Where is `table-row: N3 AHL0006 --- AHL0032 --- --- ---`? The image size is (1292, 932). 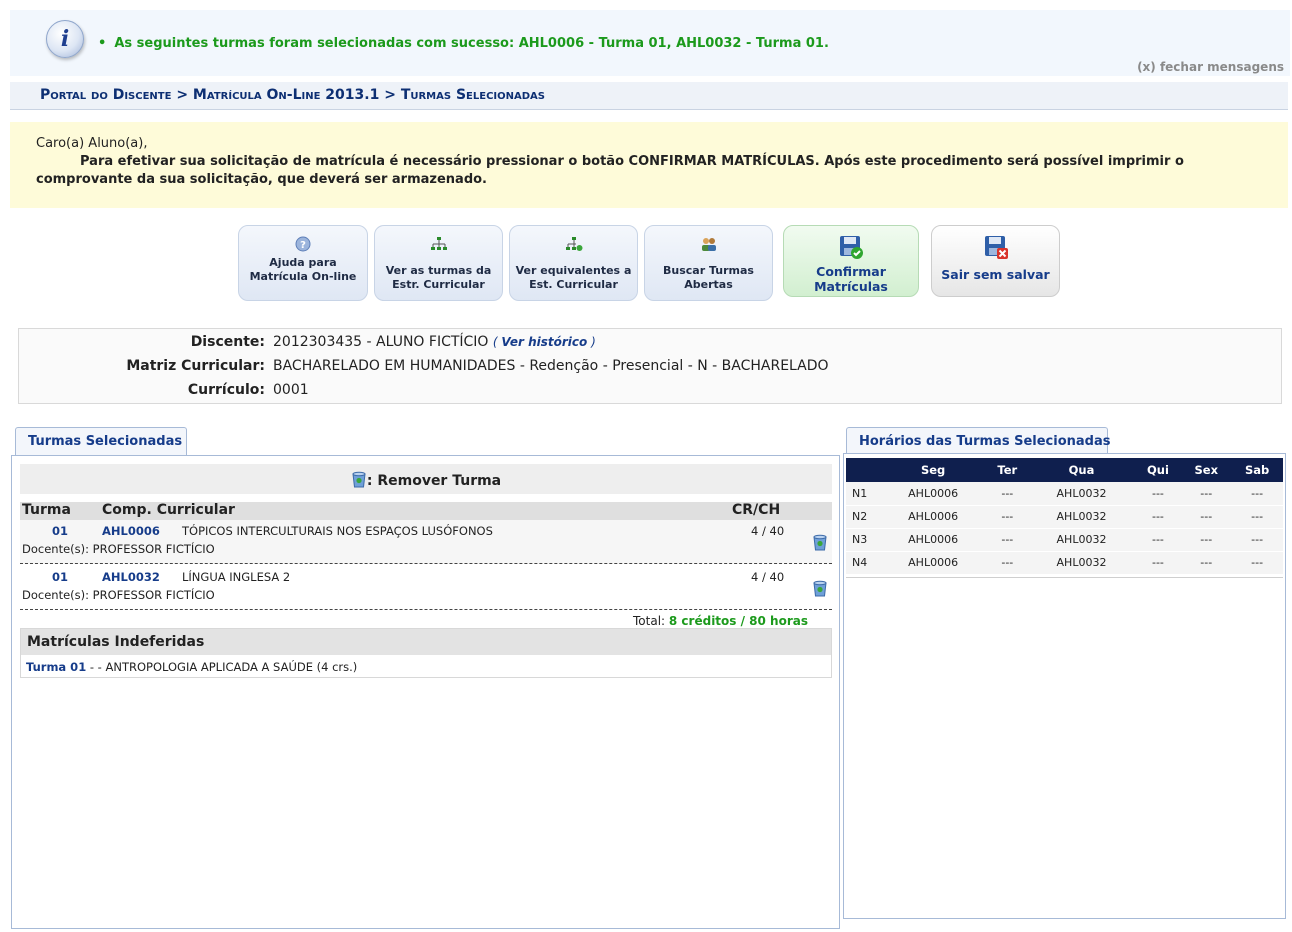 table-row: N3 AHL0006 --- AHL0032 --- --- --- is located at coordinates (1064, 540).